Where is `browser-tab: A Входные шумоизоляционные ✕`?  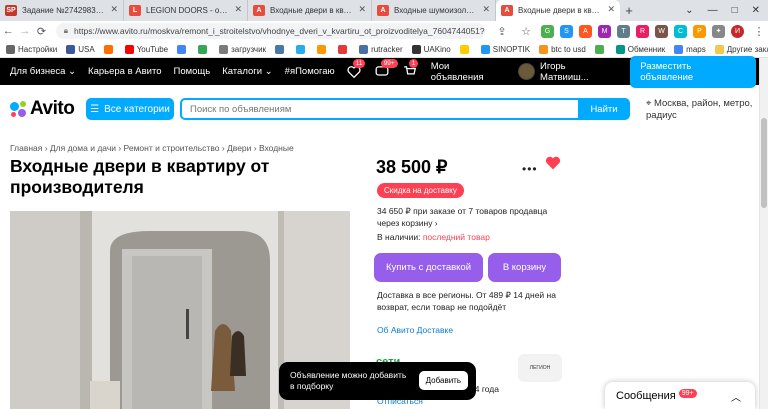 browser-tab: A Входные шумоизоляционные ✕ is located at coordinates (434, 10).